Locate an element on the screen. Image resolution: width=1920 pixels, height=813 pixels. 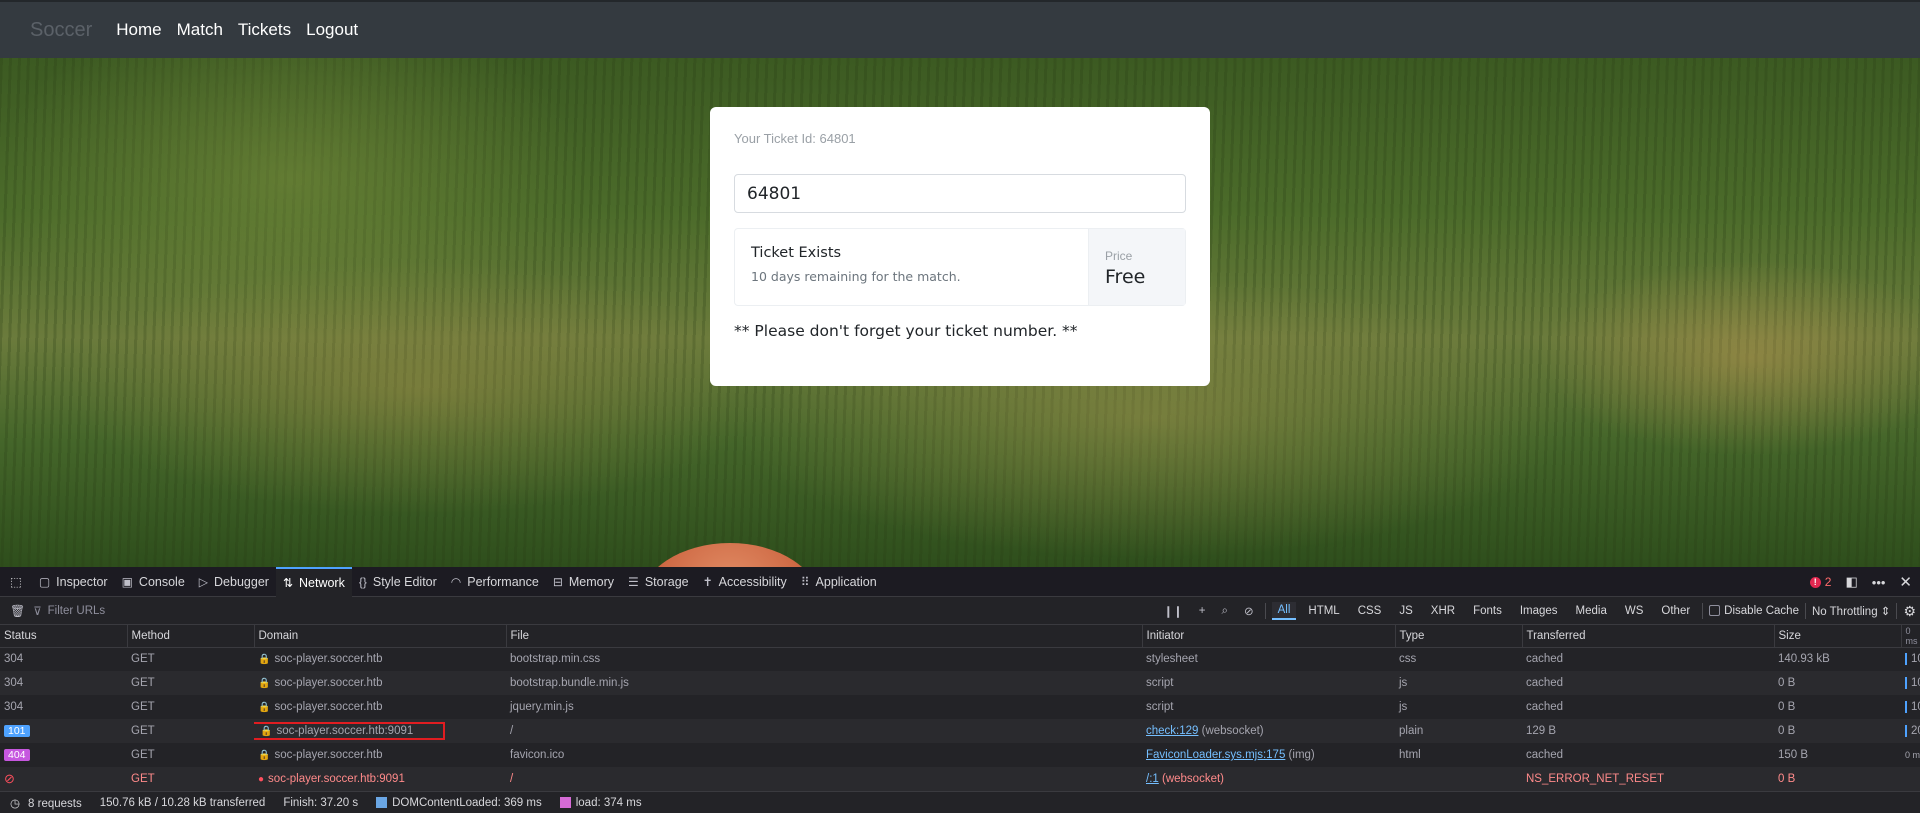
element-picker-icon: ⬚ is located at coordinates (16, 582).